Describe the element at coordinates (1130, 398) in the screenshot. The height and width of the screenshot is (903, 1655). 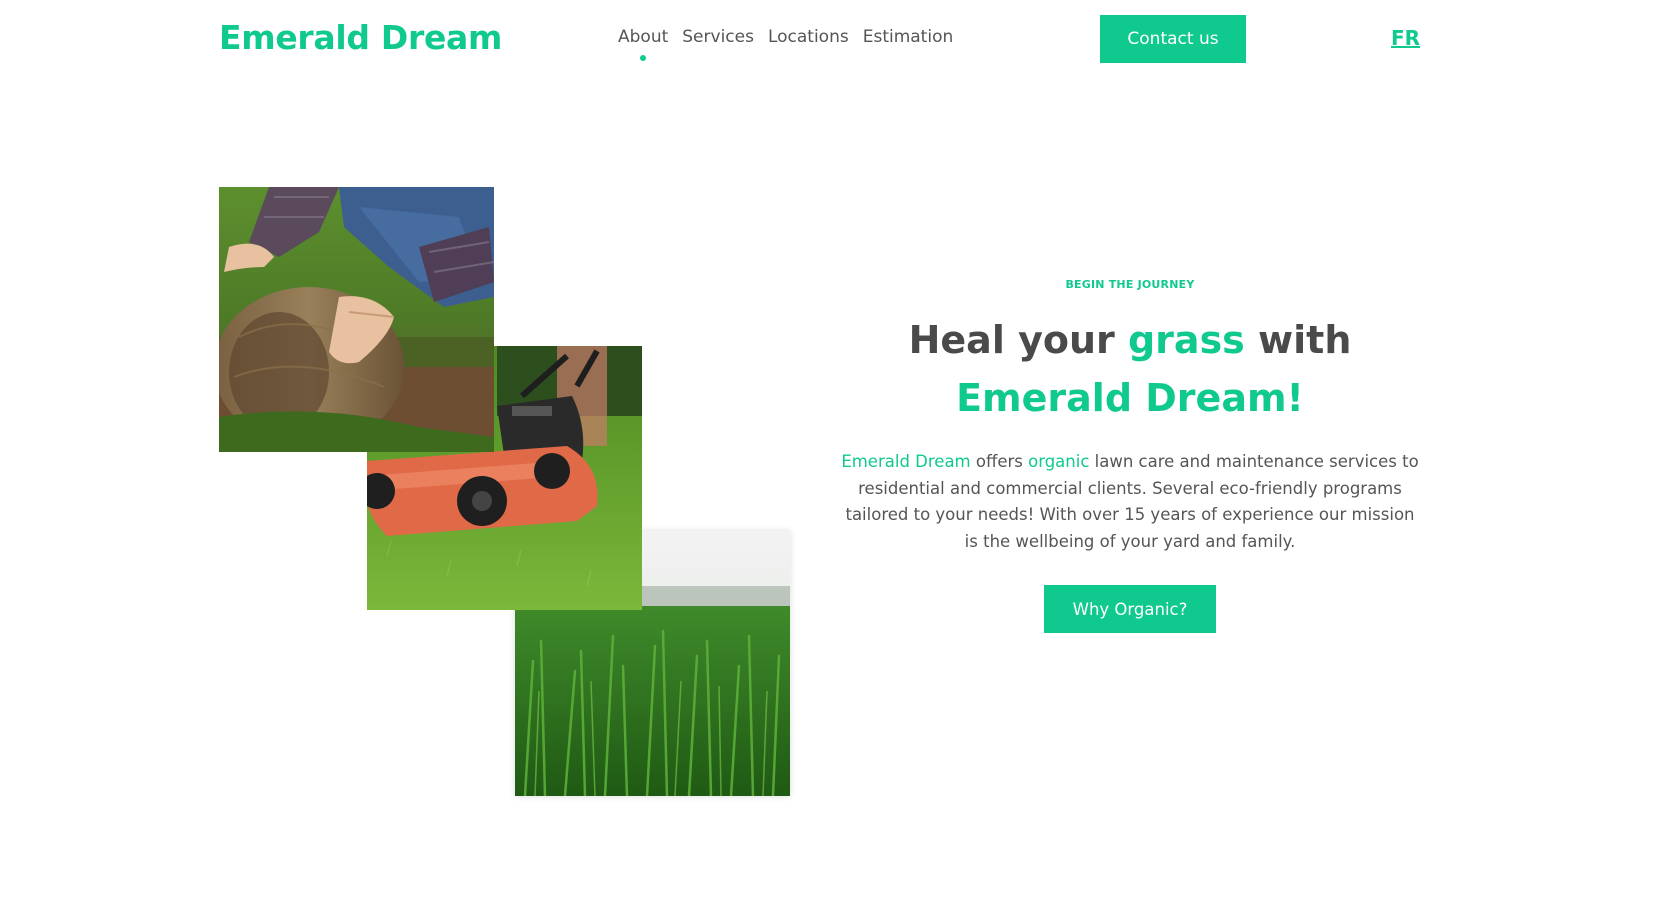
I see `headline-highlight-brand: Emerald Dream!` at that location.